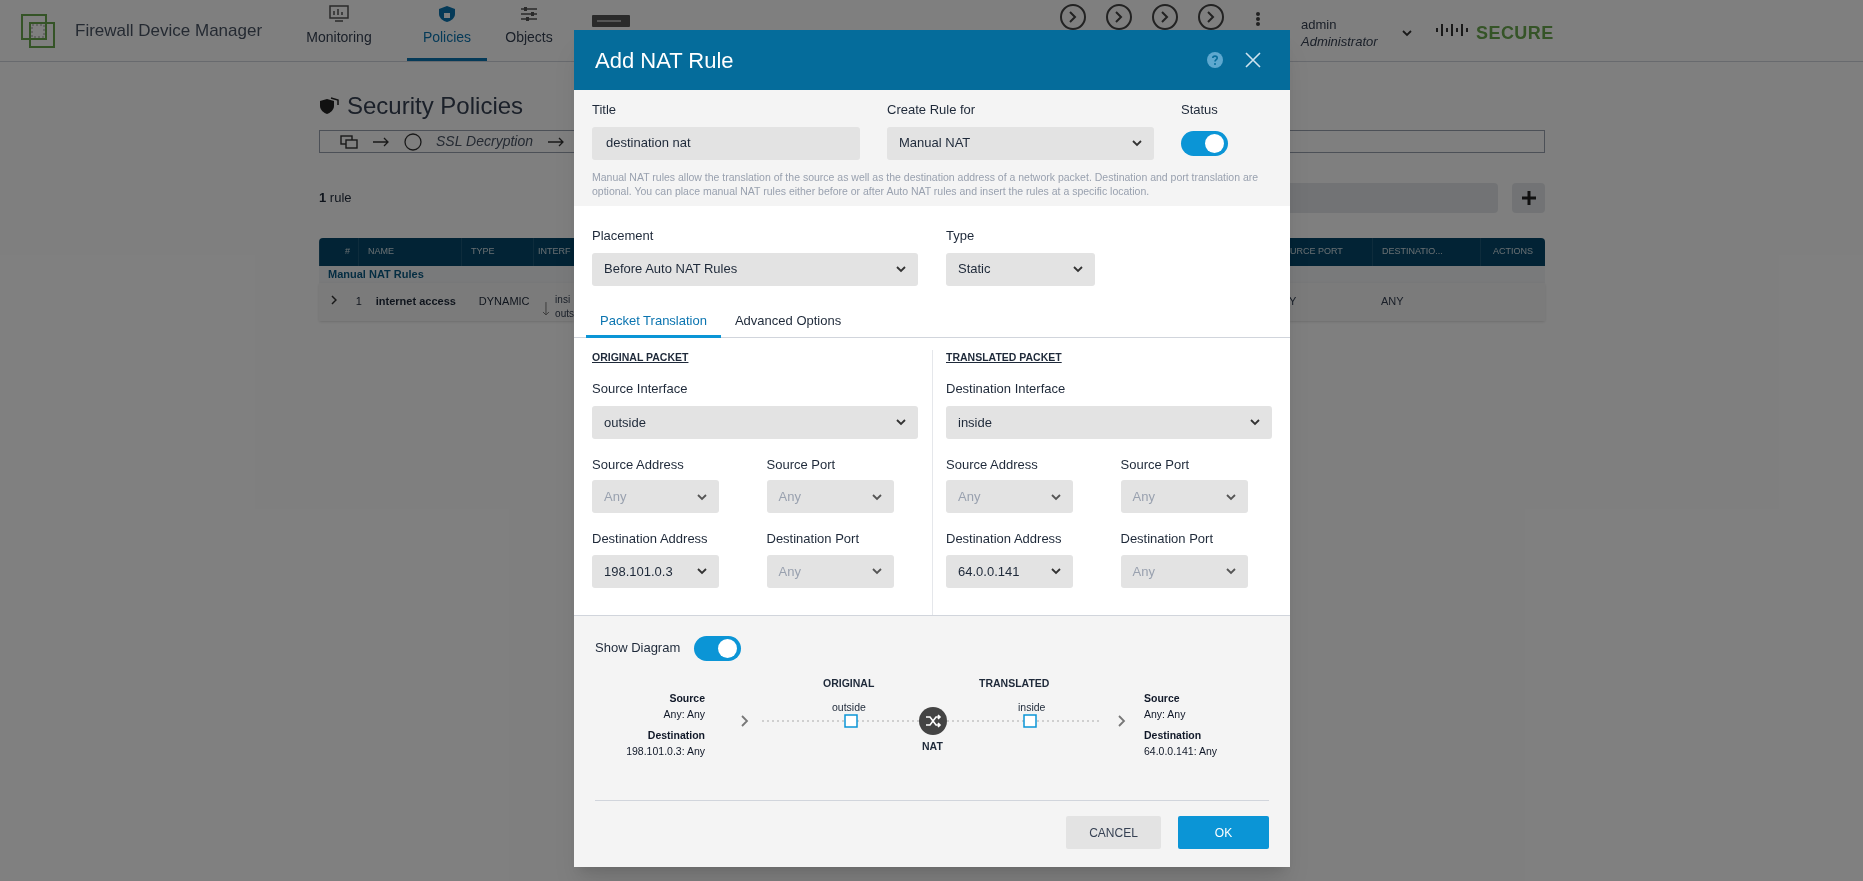  I want to click on interface-label: inside, so click(1032, 707).